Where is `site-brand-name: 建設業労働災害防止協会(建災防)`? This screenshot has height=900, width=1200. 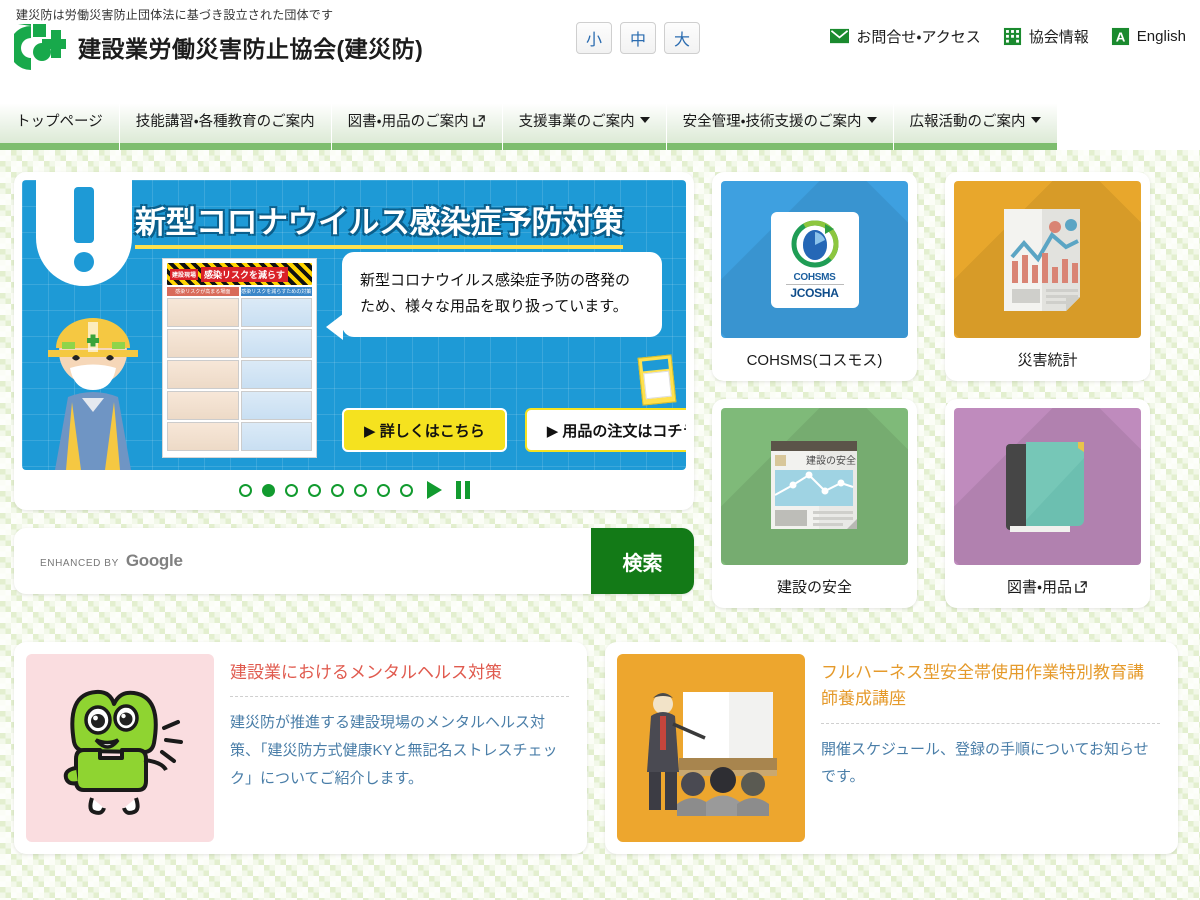
site-brand-name: 建設業労働災害防止協会(建災防) is located at coordinates (251, 49).